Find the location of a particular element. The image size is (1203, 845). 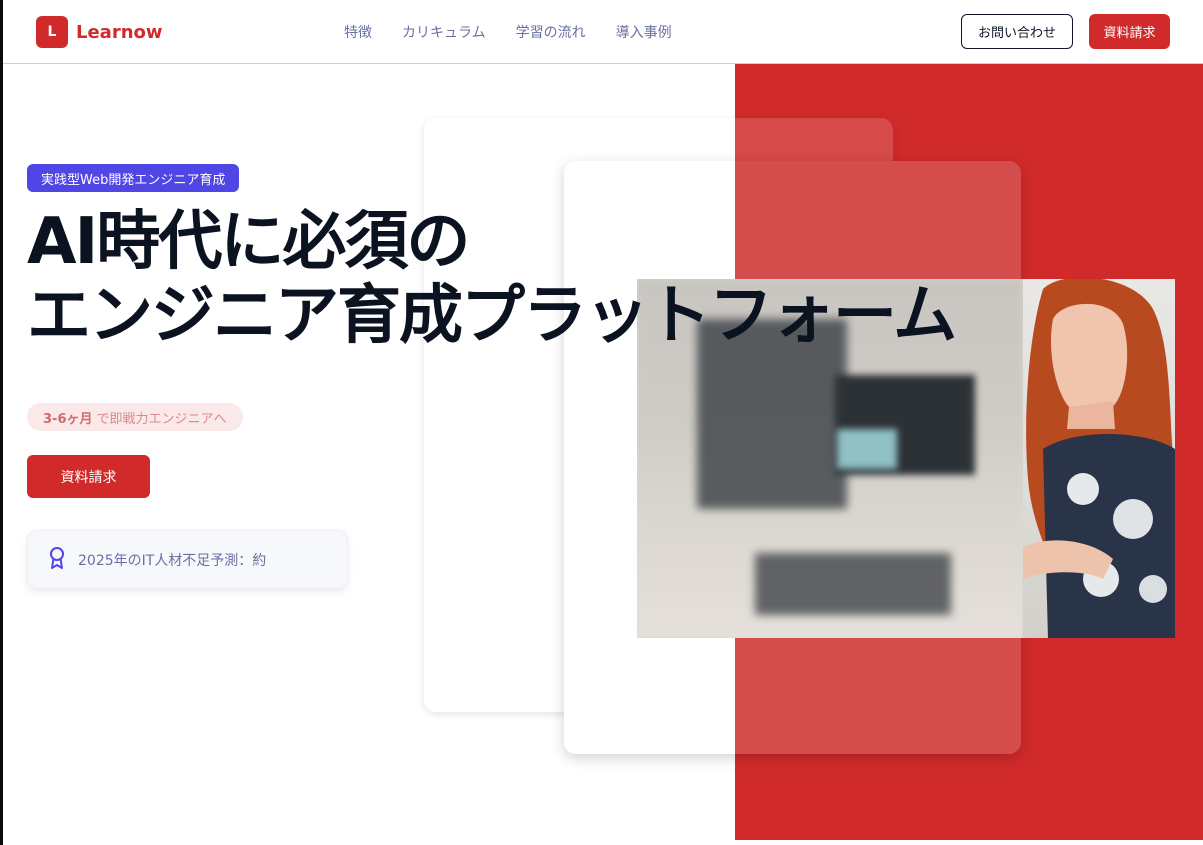

stat-card: 2025年のIT人材不足予測：約 is located at coordinates (187, 559).